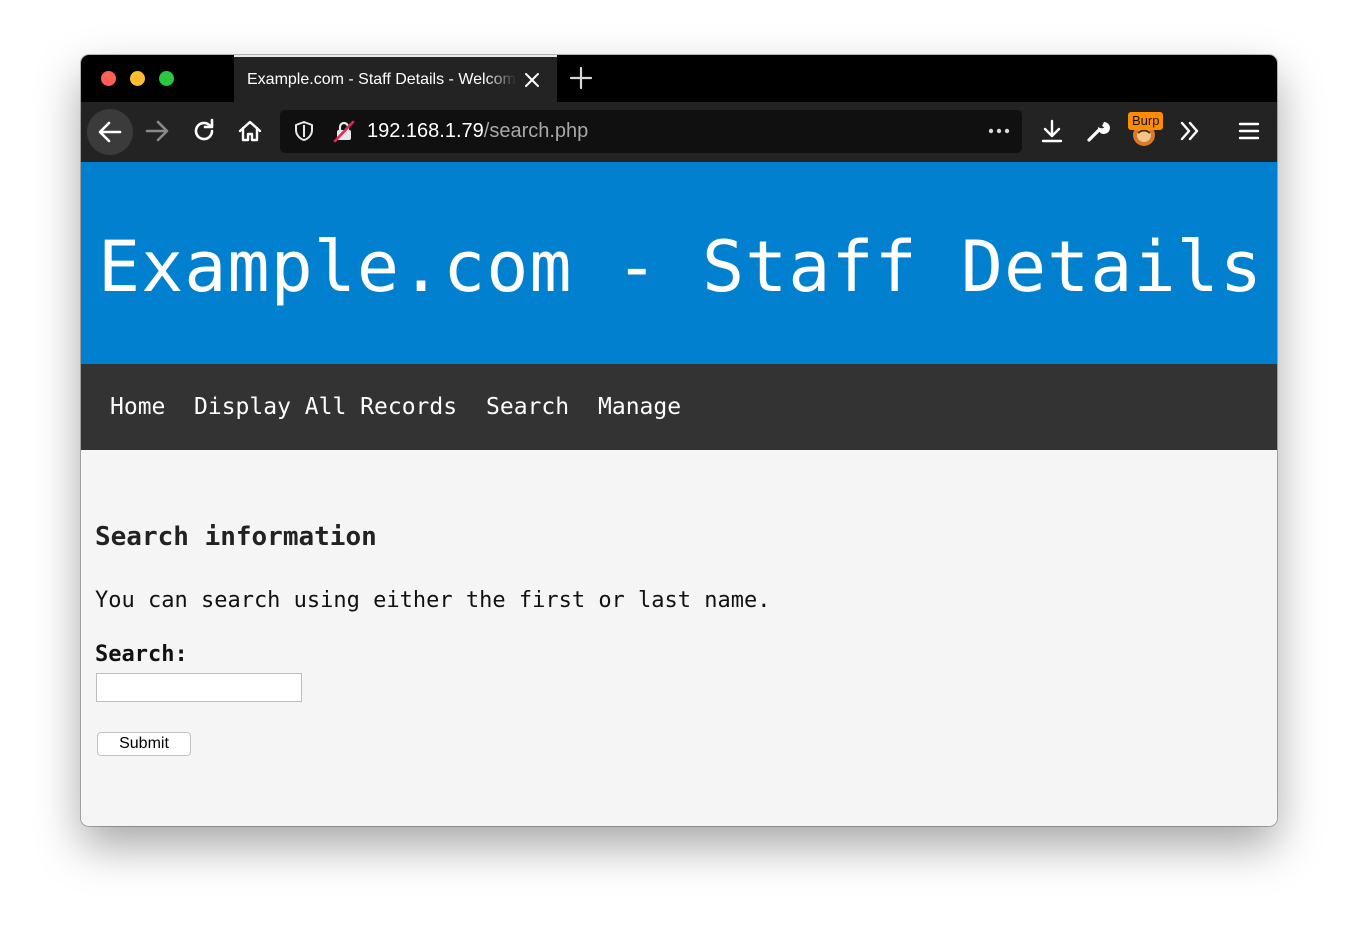 The height and width of the screenshot is (934, 1358). What do you see at coordinates (536, 131) in the screenshot?
I see `url-path: /search.php` at bounding box center [536, 131].